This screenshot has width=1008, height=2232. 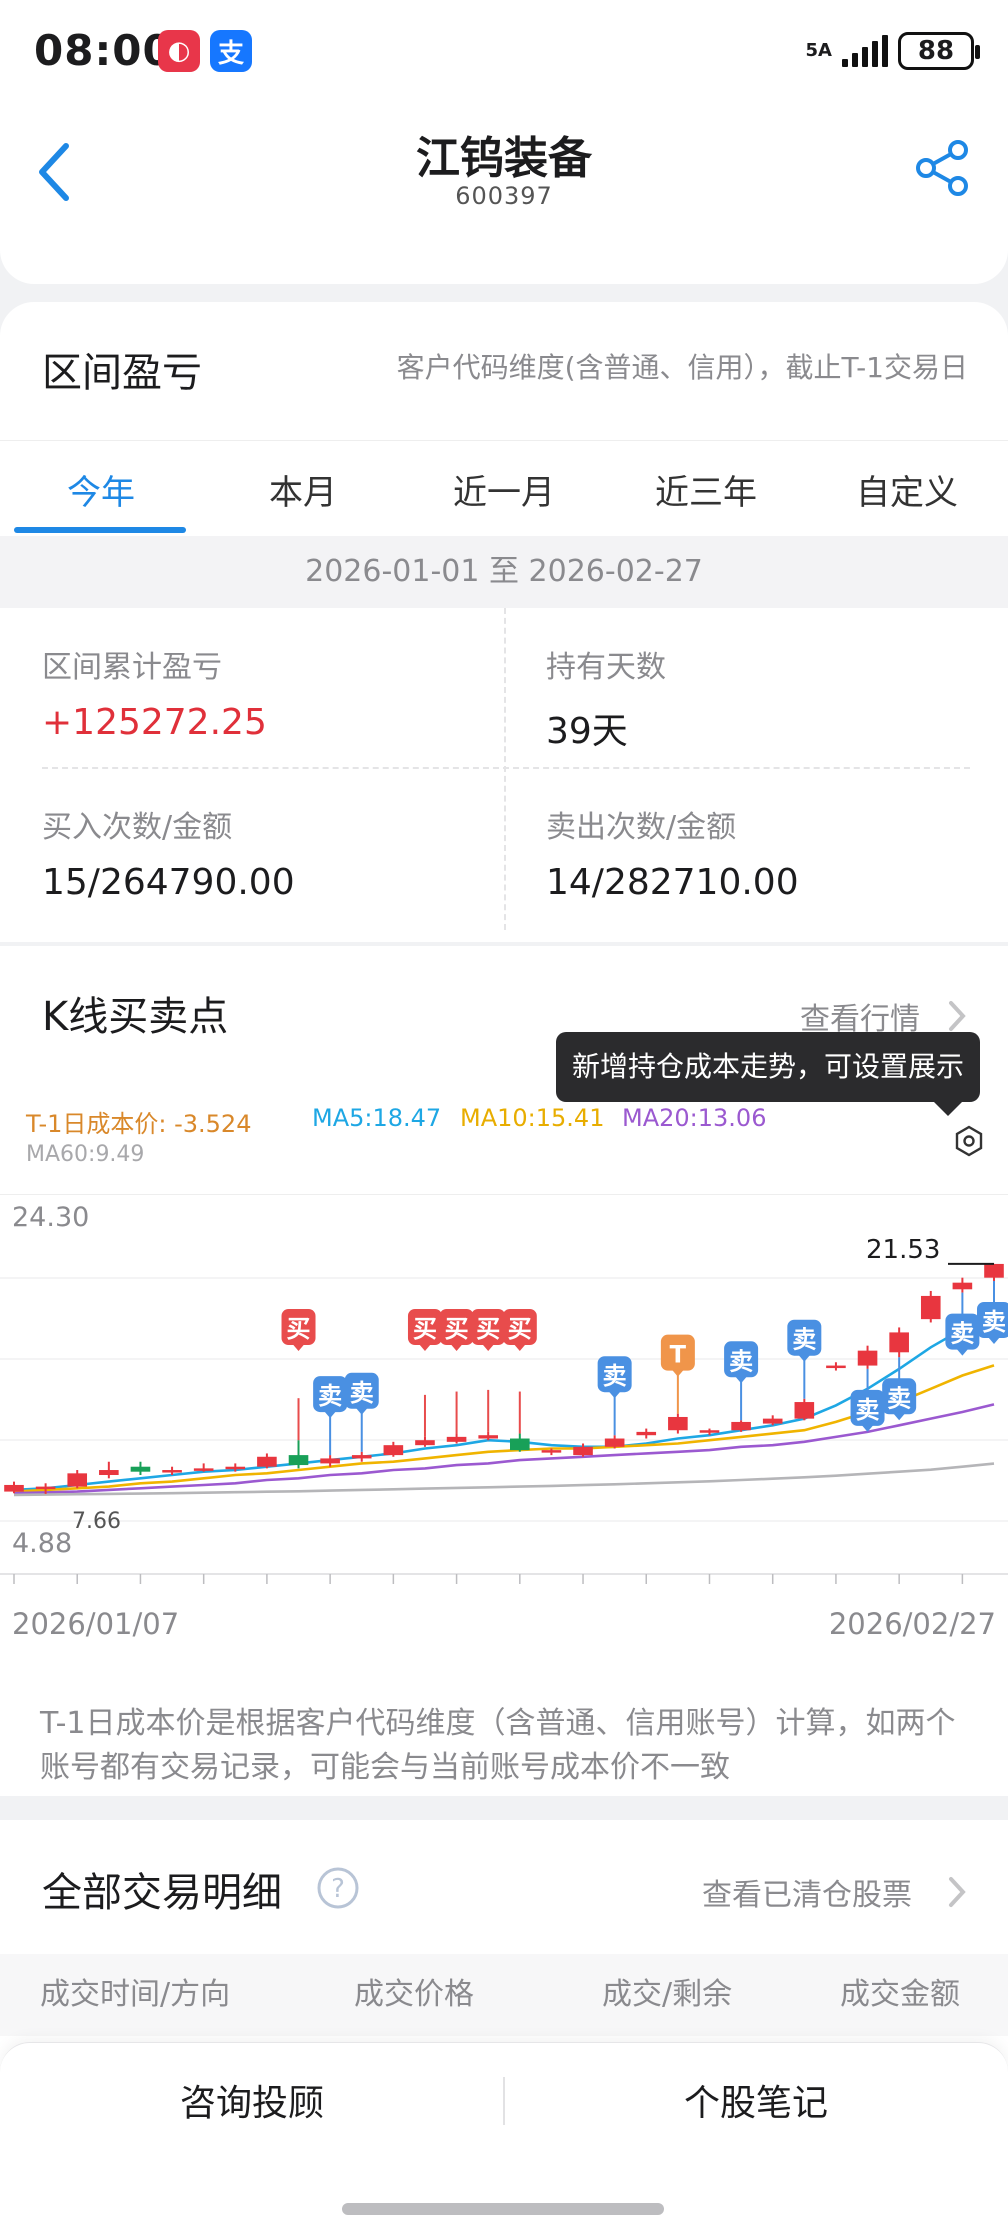 I want to click on ma10-line, so click(x=504, y=1428).